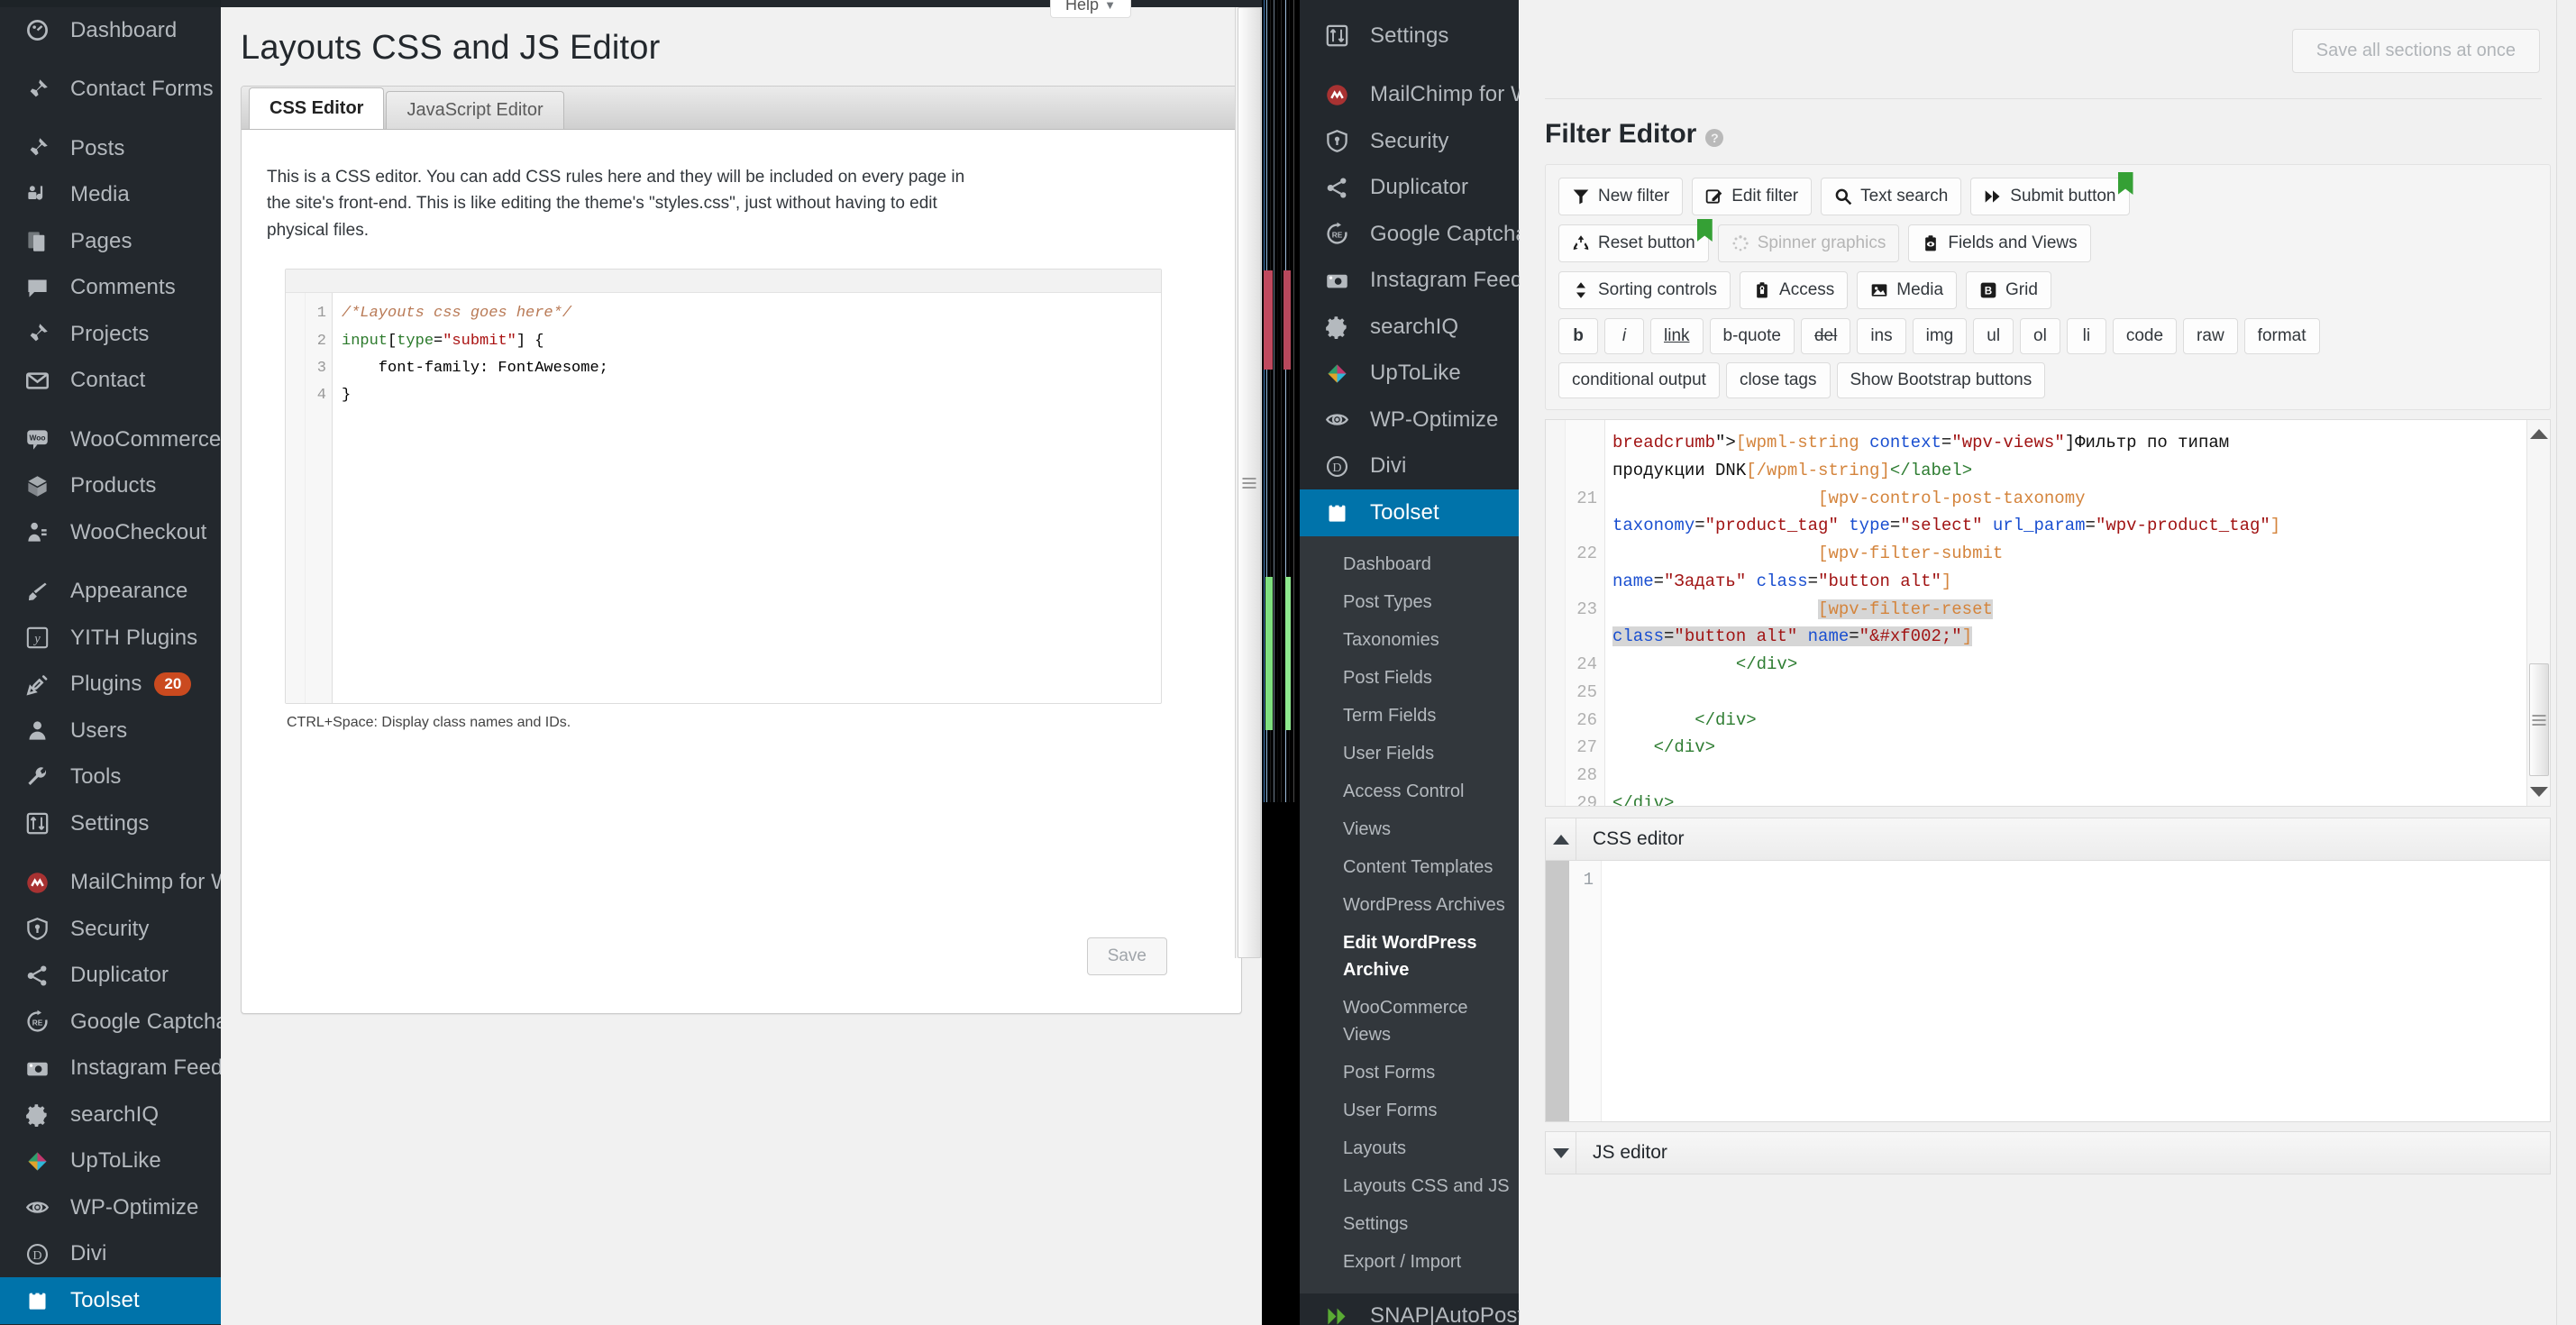  I want to click on toolbar-button-grid: B Grid, so click(2008, 290).